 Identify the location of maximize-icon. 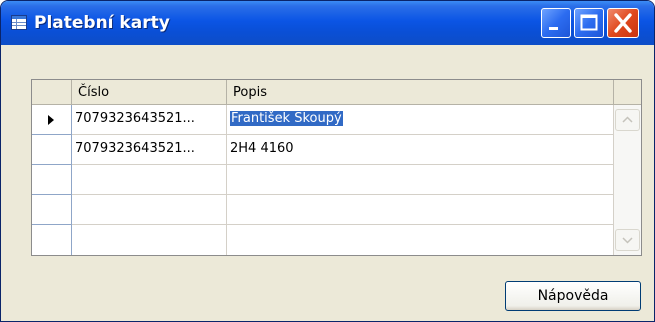
(589, 22).